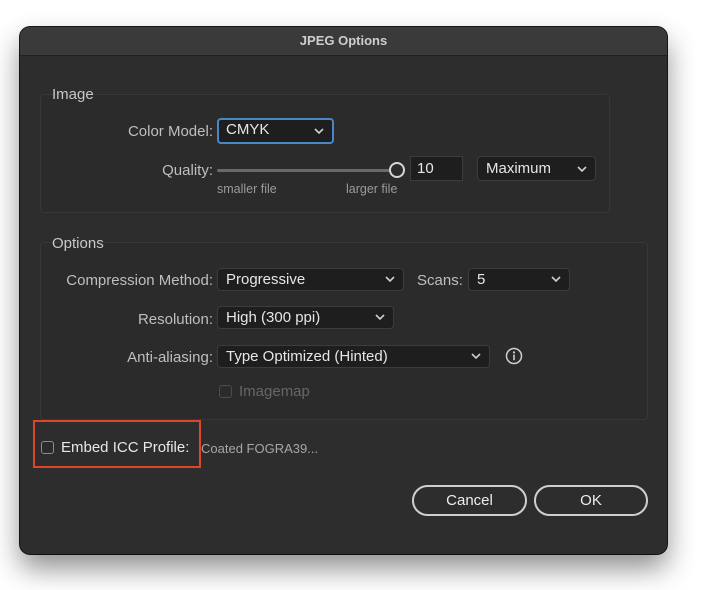  What do you see at coordinates (519, 168) in the screenshot?
I see `quality-preset-value: Maximum` at bounding box center [519, 168].